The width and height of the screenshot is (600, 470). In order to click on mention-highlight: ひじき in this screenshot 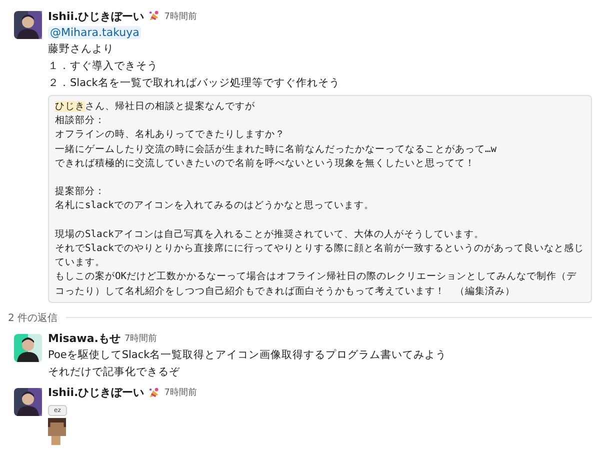, I will do `click(70, 106)`.